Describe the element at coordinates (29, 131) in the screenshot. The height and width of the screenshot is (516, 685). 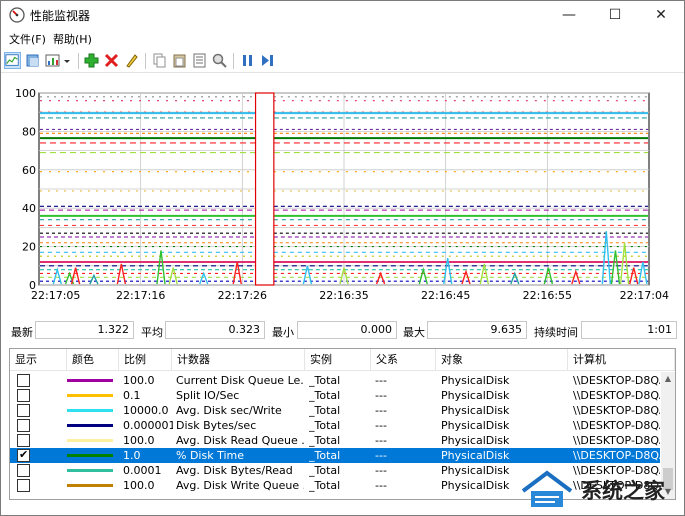
I see `y-tick-label: 80` at that location.